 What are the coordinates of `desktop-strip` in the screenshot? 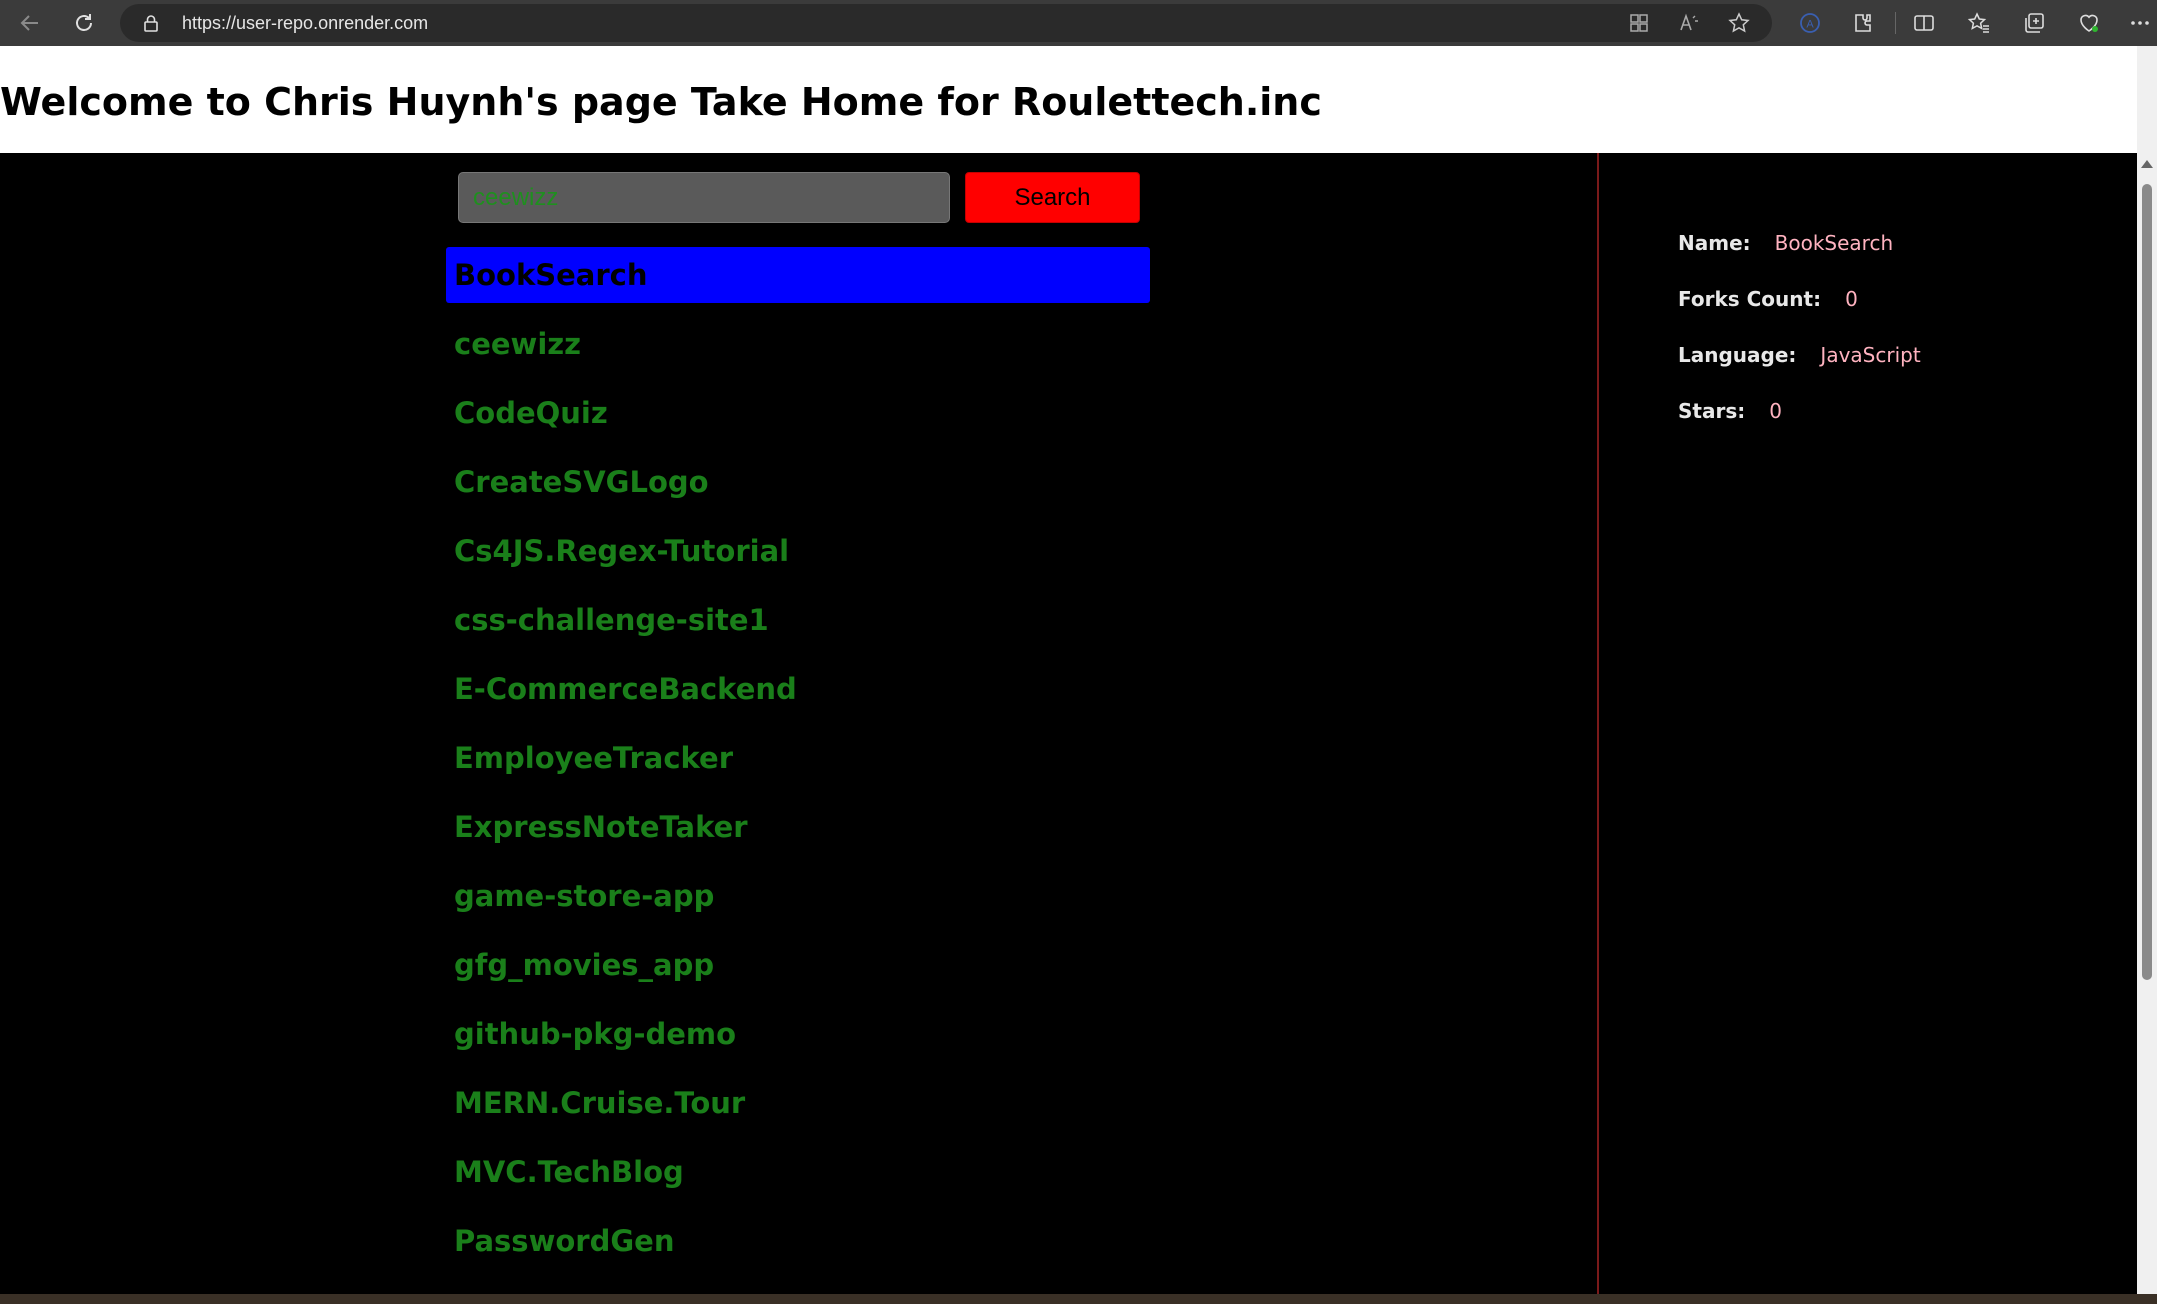 It's located at (1078, 1299).